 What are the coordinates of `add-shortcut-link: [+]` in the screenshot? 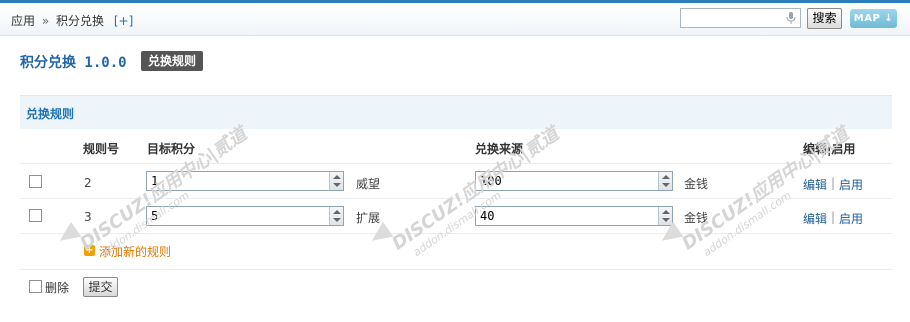 It's located at (123, 21).